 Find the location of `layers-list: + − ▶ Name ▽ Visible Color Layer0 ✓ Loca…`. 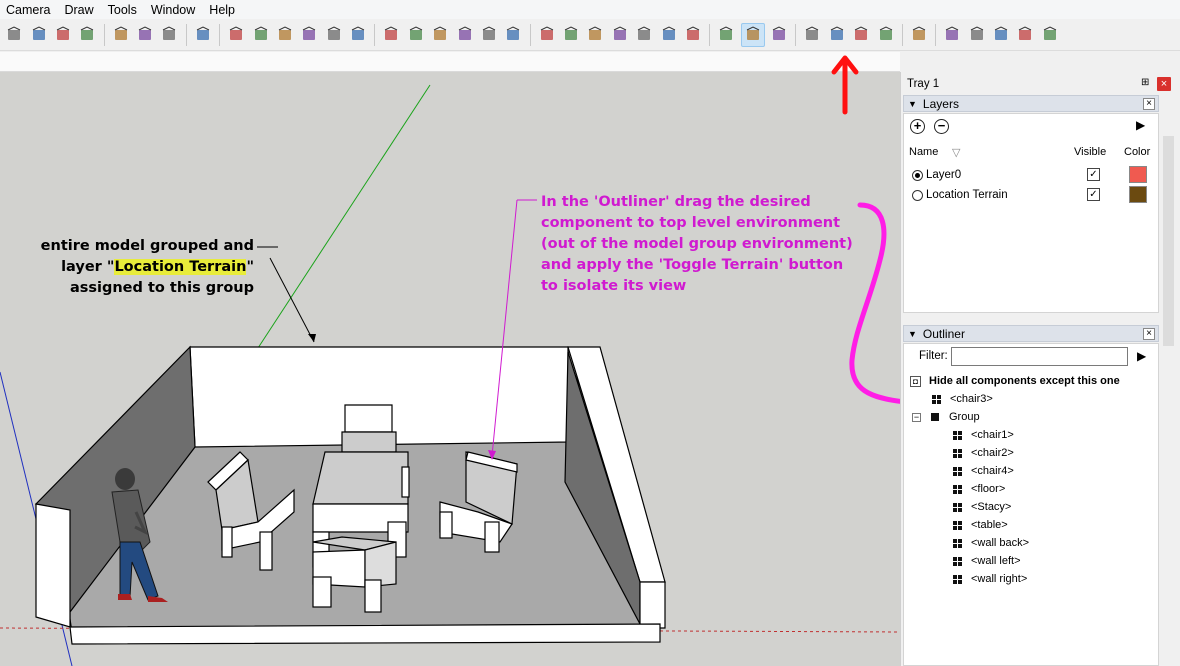

layers-list: + − ▶ Name ▽ Visible Color Layer0 ✓ Loca… is located at coordinates (1031, 213).